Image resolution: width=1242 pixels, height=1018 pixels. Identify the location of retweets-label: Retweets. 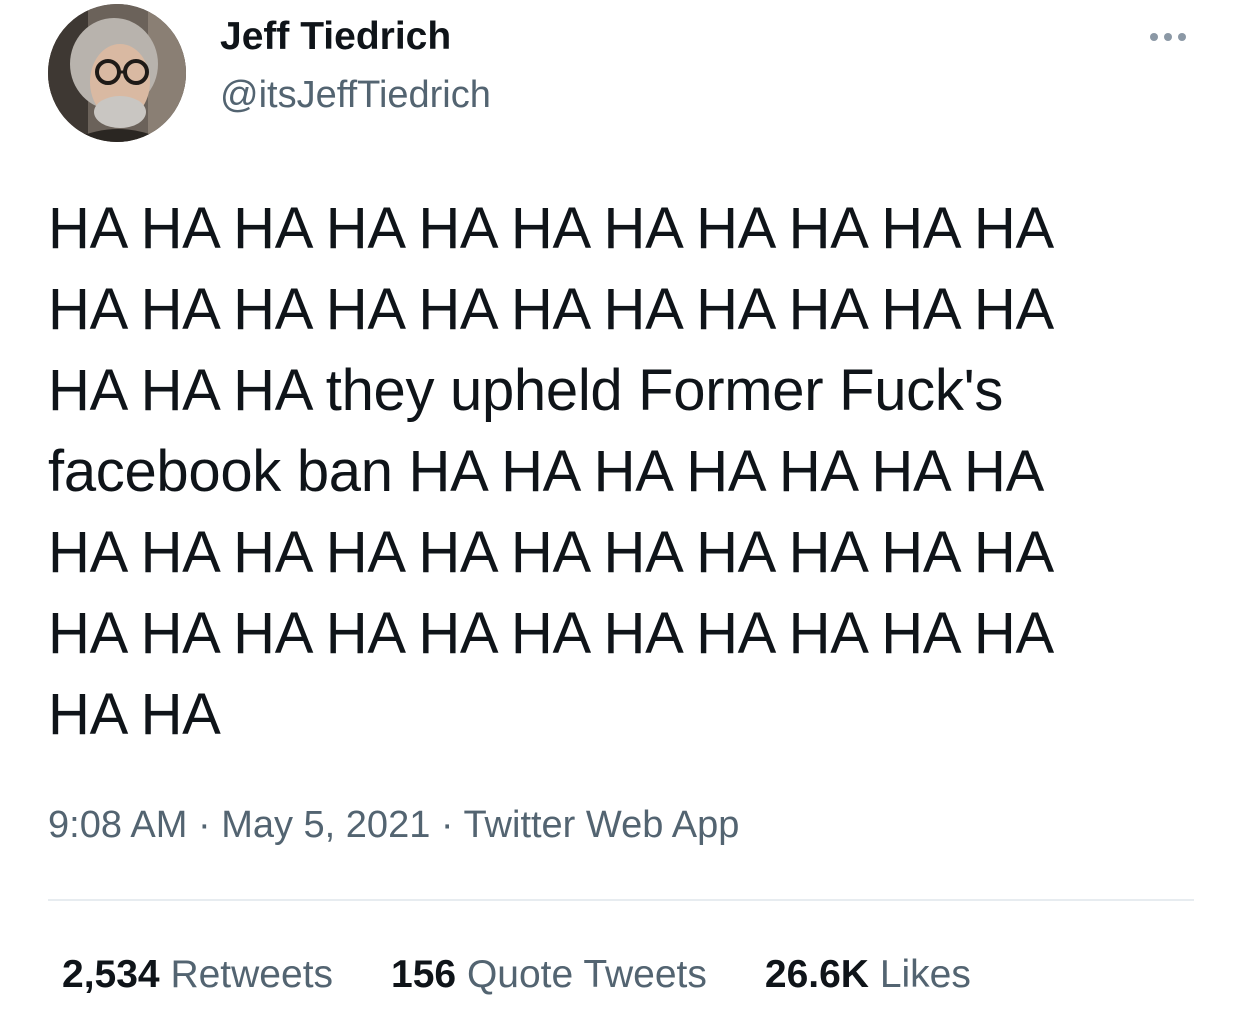
(252, 974).